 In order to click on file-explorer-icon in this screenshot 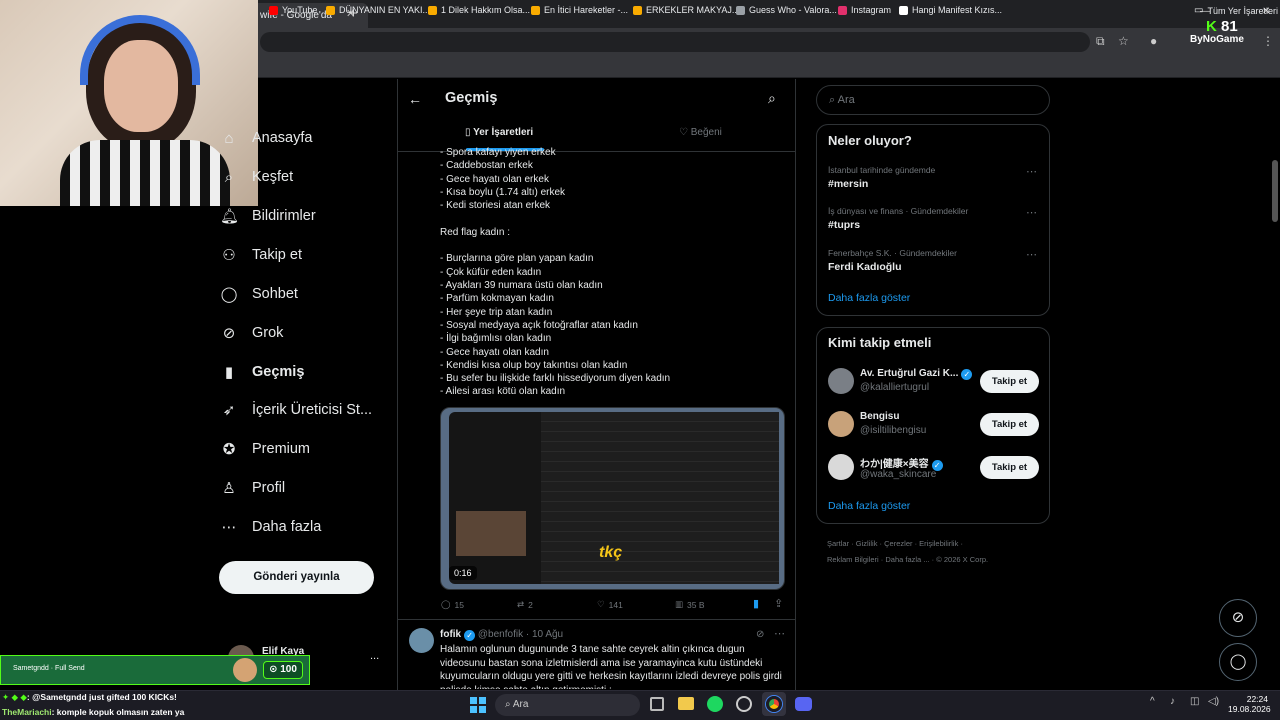, I will do `click(686, 703)`.